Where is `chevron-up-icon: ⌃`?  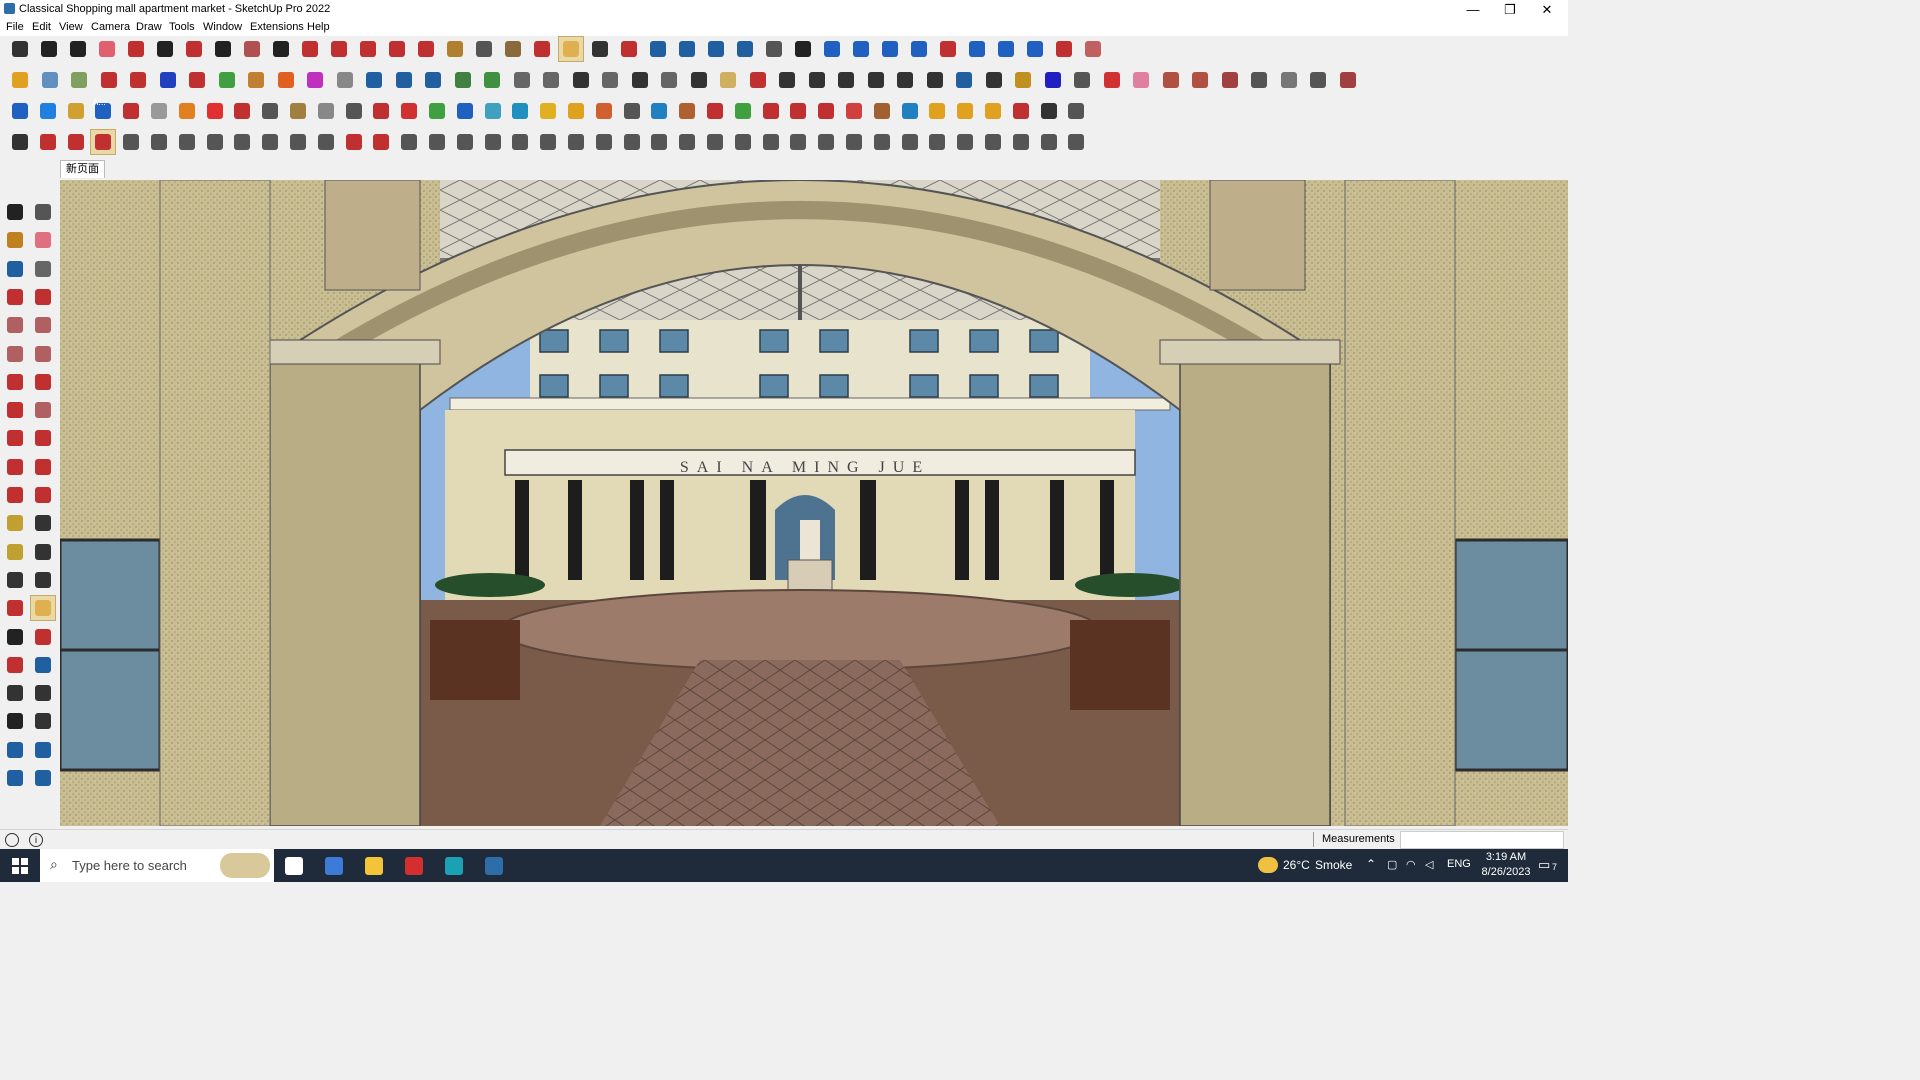 chevron-up-icon: ⌃ is located at coordinates (1371, 864).